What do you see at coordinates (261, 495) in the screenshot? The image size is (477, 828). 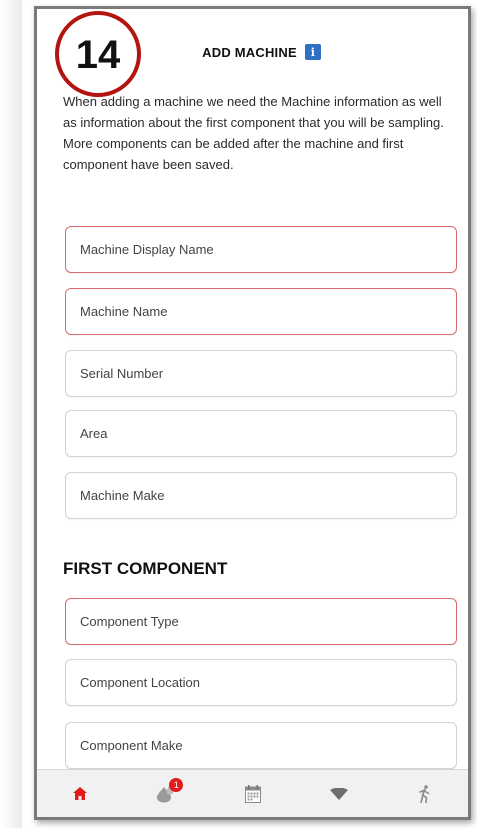 I see `machine-make-field: Machine Make` at bounding box center [261, 495].